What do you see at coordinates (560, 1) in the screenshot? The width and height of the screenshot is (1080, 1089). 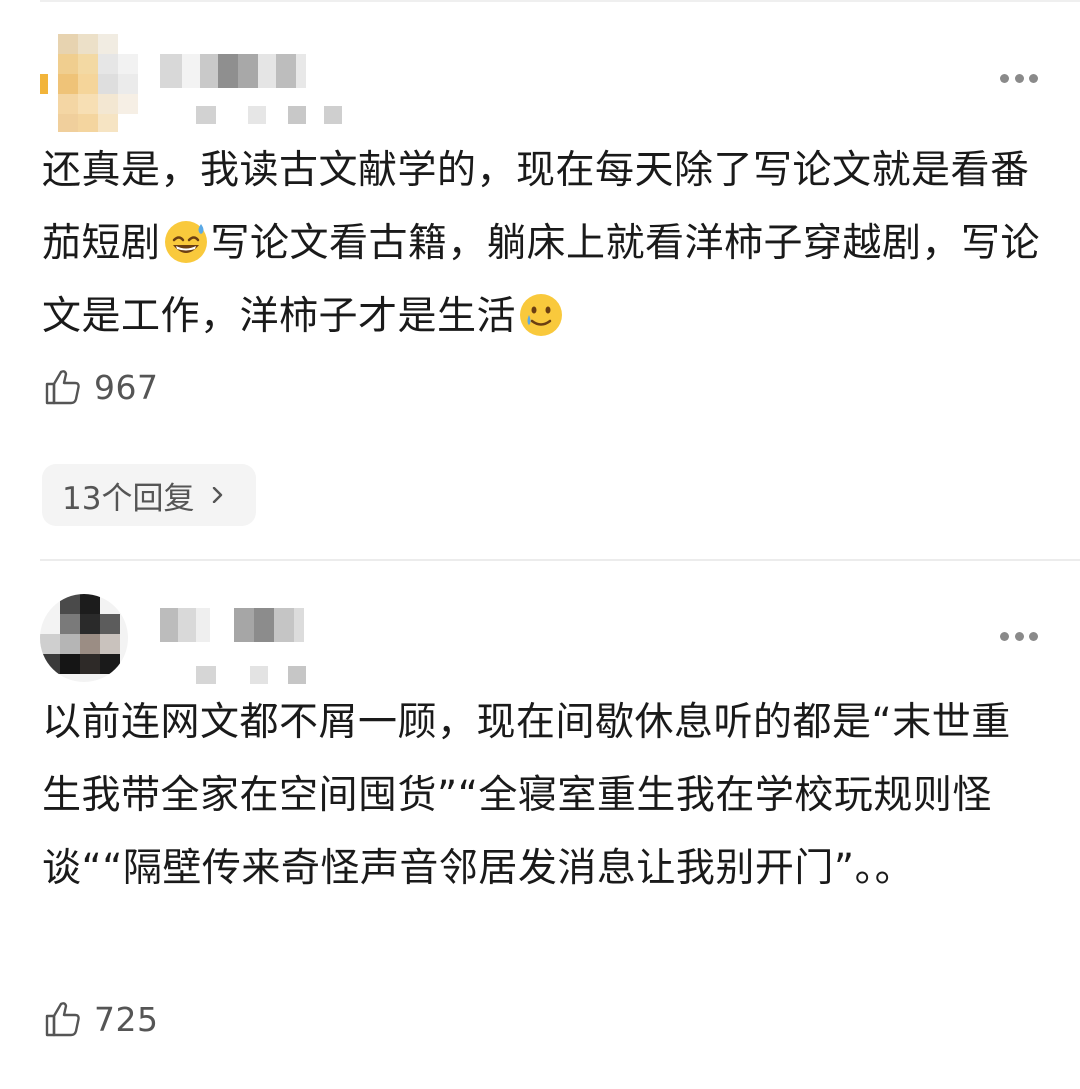 I see `top-divider` at bounding box center [560, 1].